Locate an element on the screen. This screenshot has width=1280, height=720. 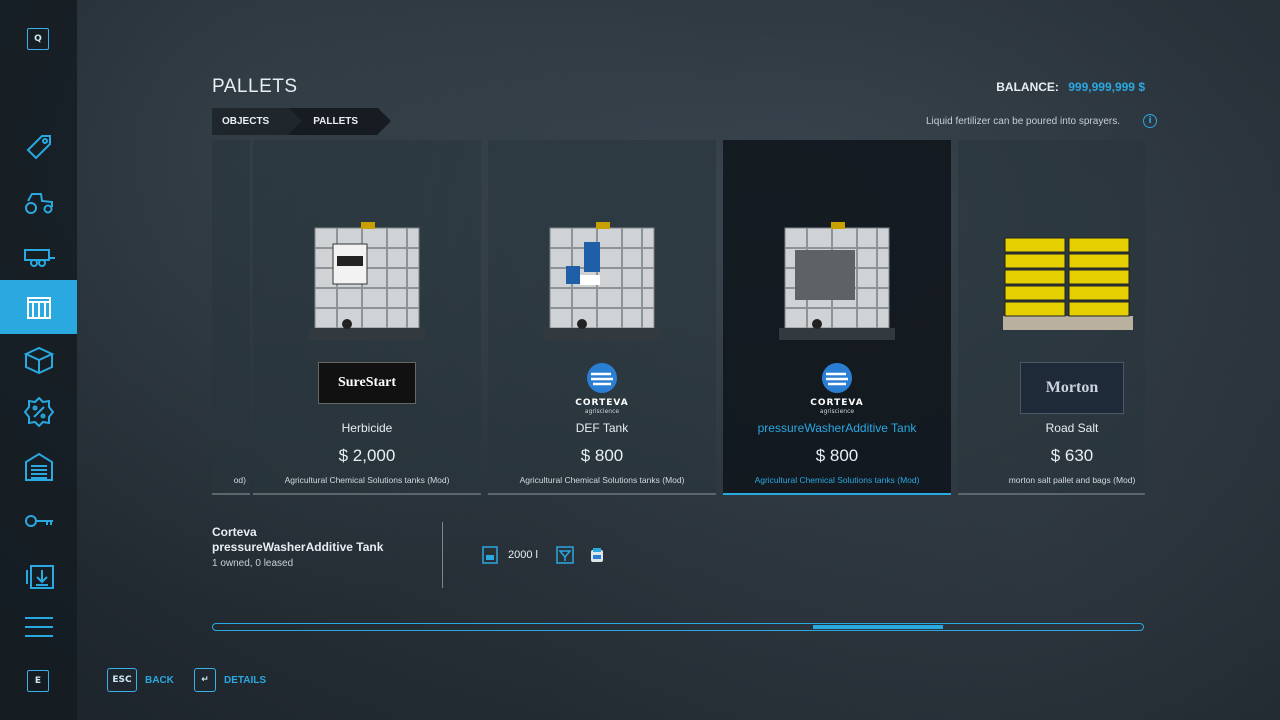
selected-item-ownership: 1 owned, 0 leased is located at coordinates (253, 563).